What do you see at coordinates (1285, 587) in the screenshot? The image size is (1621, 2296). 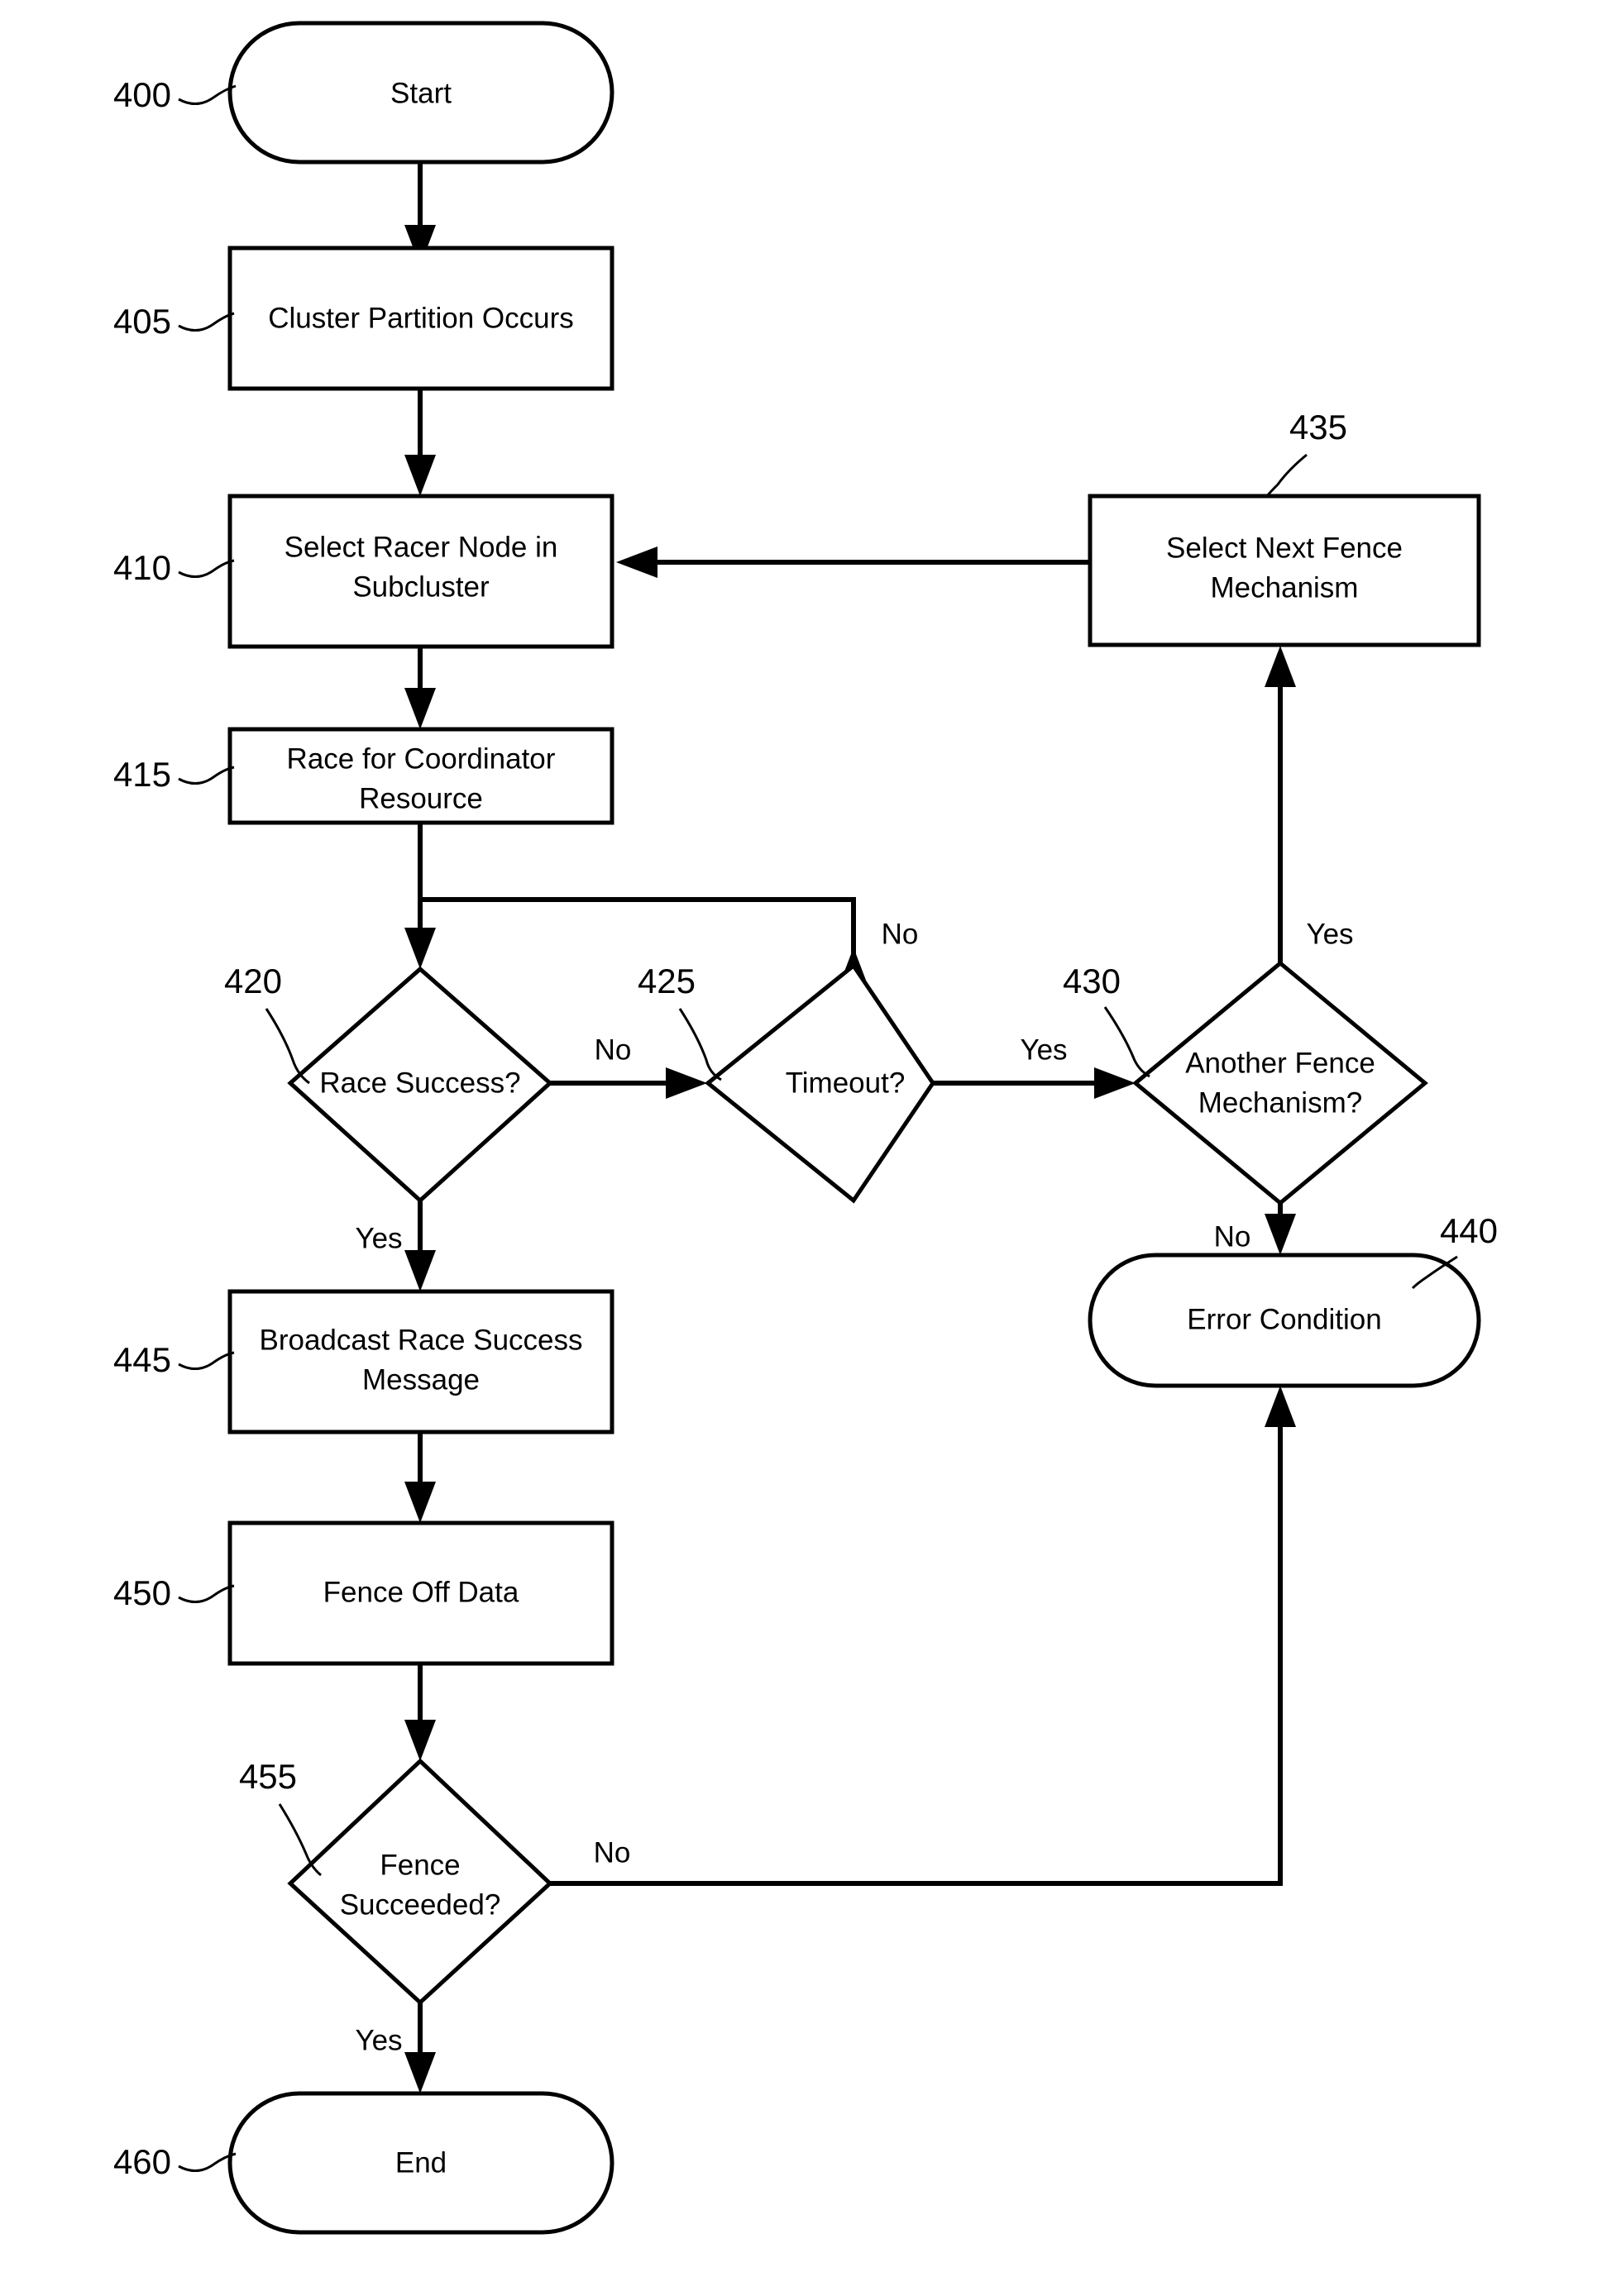 I see `node-select-next-fence-label-line2: Mechanism` at bounding box center [1285, 587].